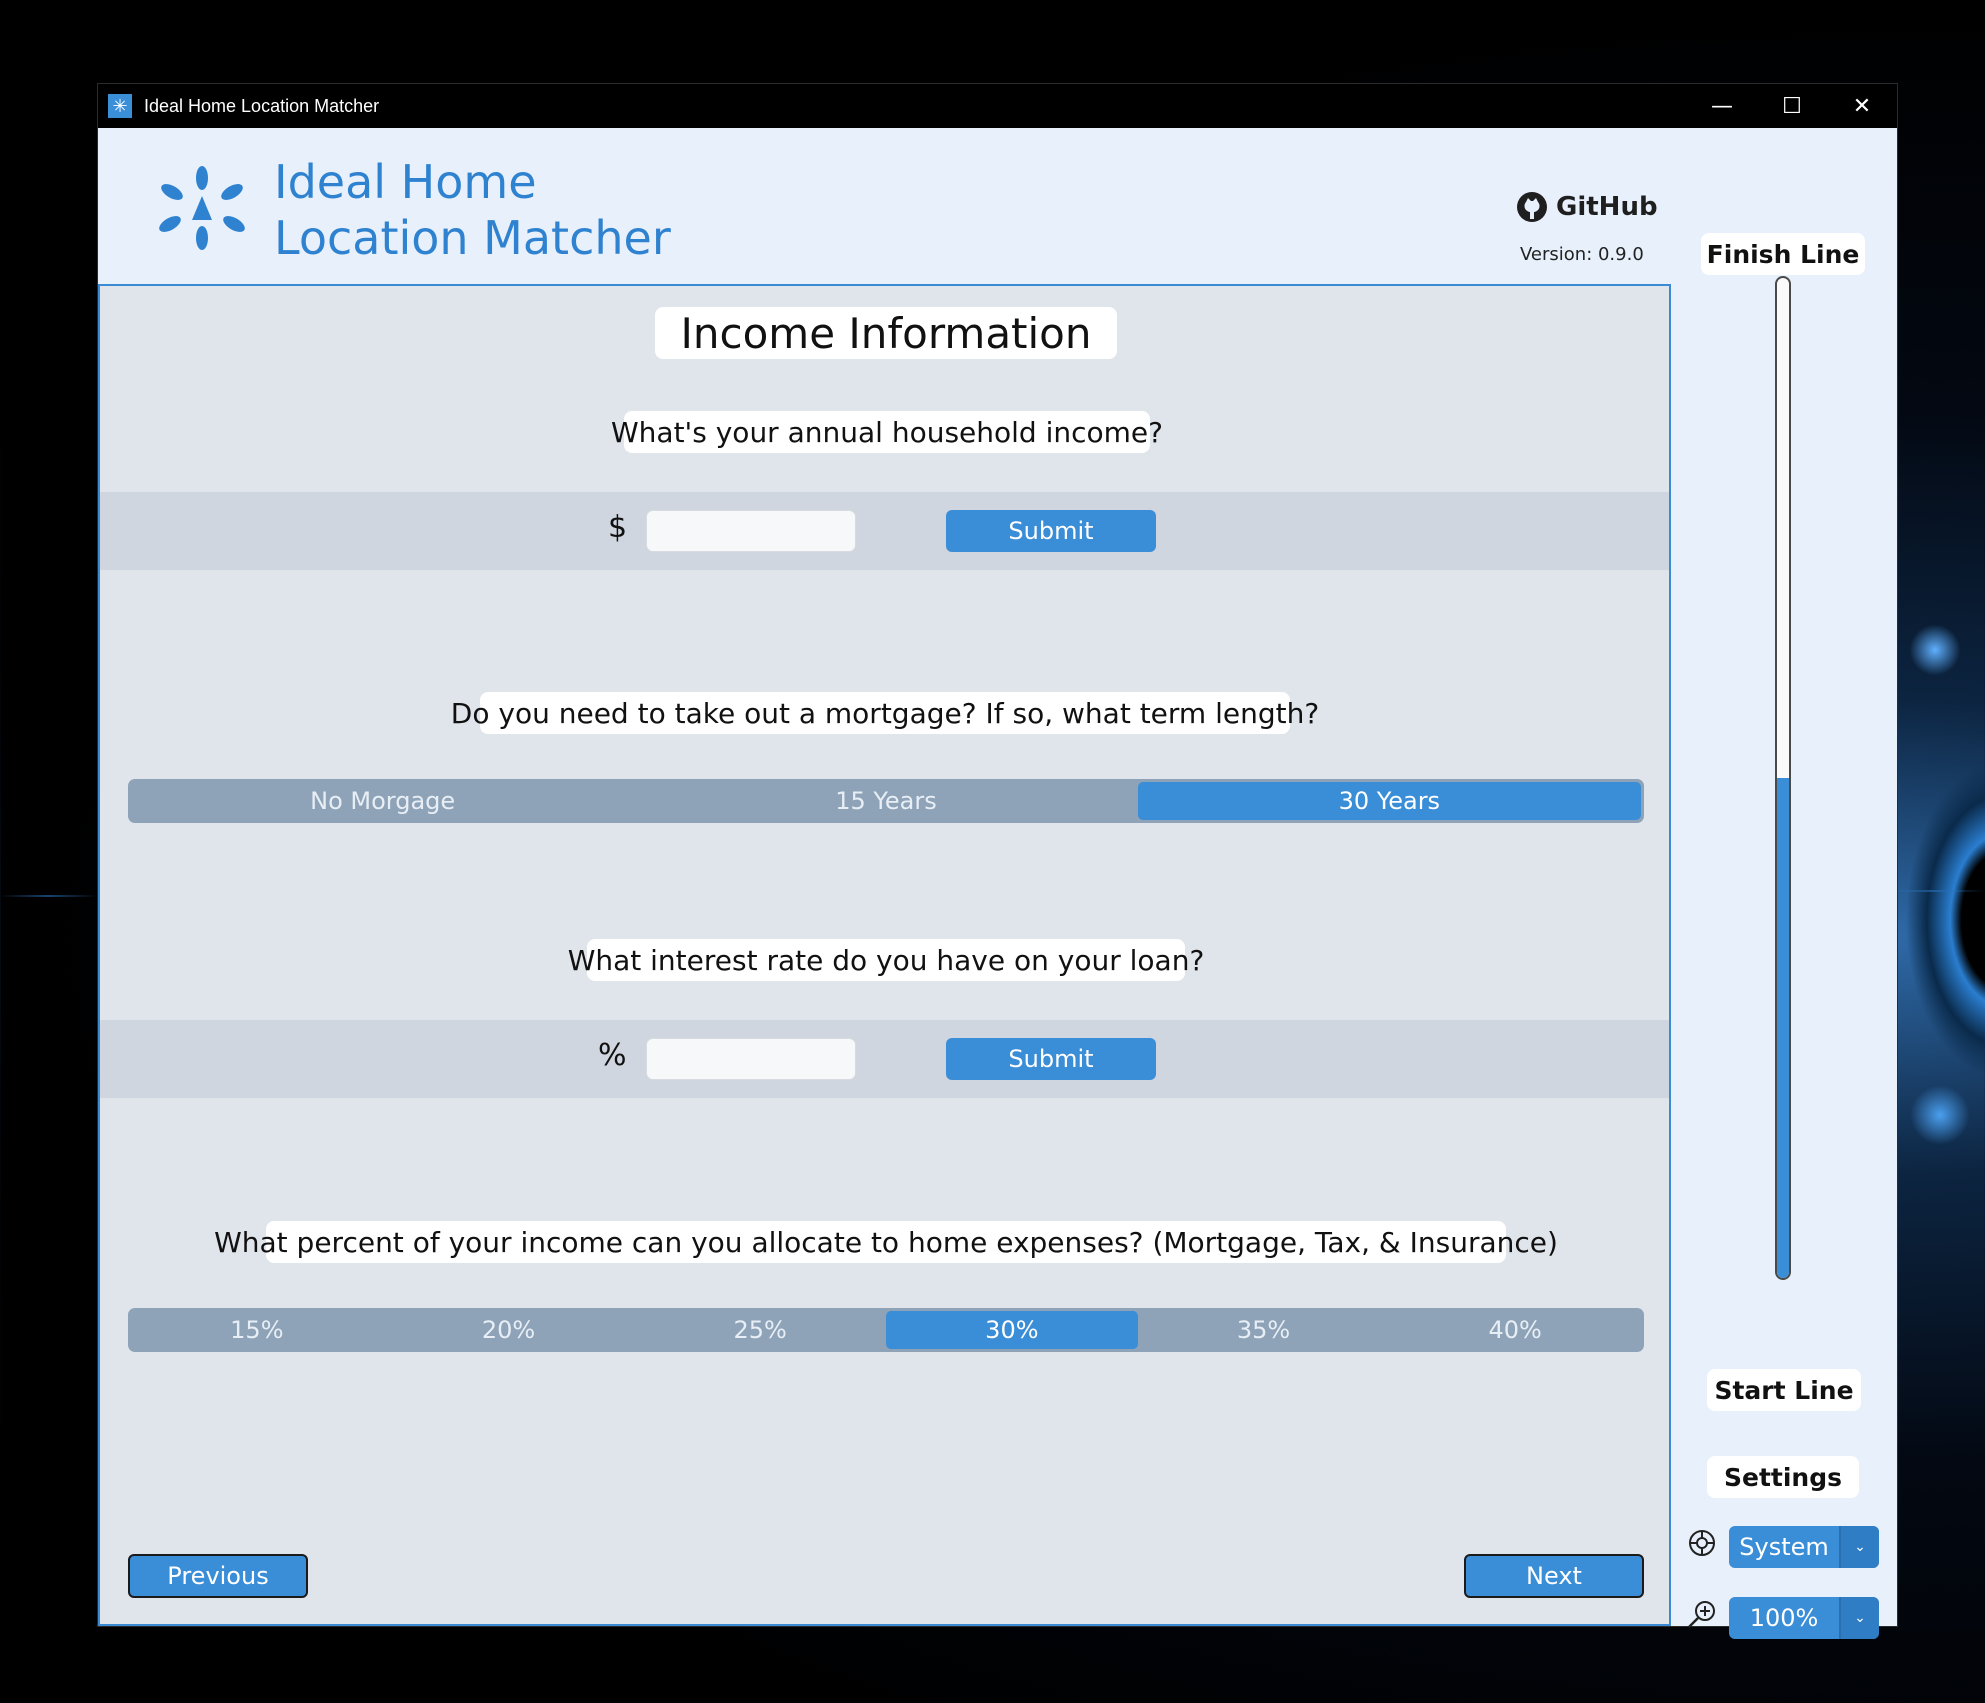  What do you see at coordinates (1784, 1618) in the screenshot?
I see `zoom-dropdown-value: 100%` at bounding box center [1784, 1618].